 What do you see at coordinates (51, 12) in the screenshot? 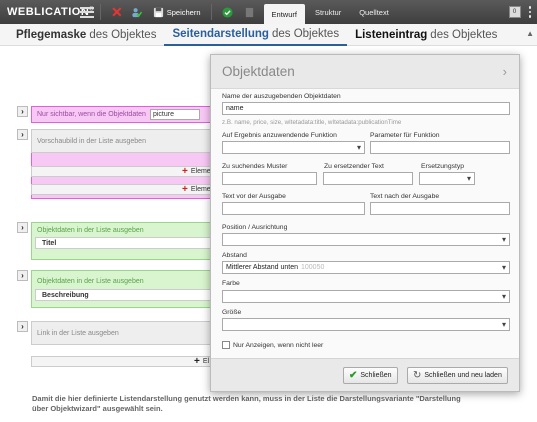
I see `app-logo: WEBLICATION®` at bounding box center [51, 12].